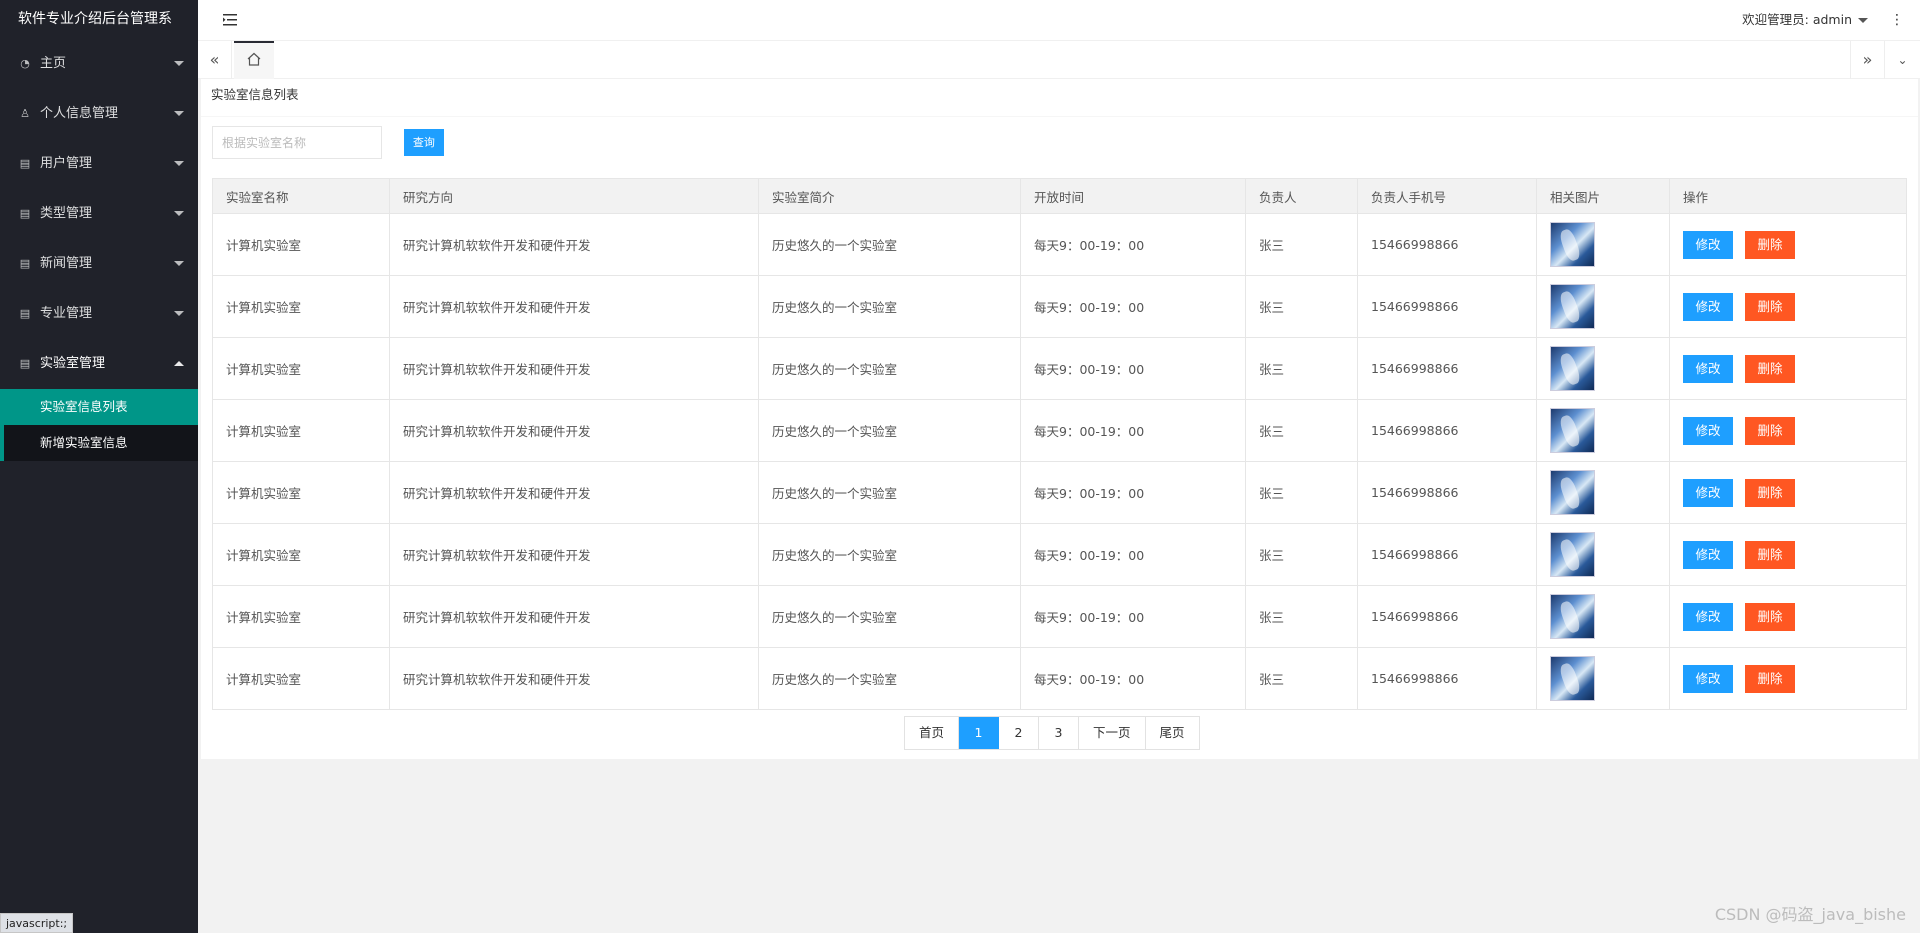  Describe the element at coordinates (1810, 914) in the screenshot. I see `watermark-text: CSDN @码盗_java_bishe` at that location.